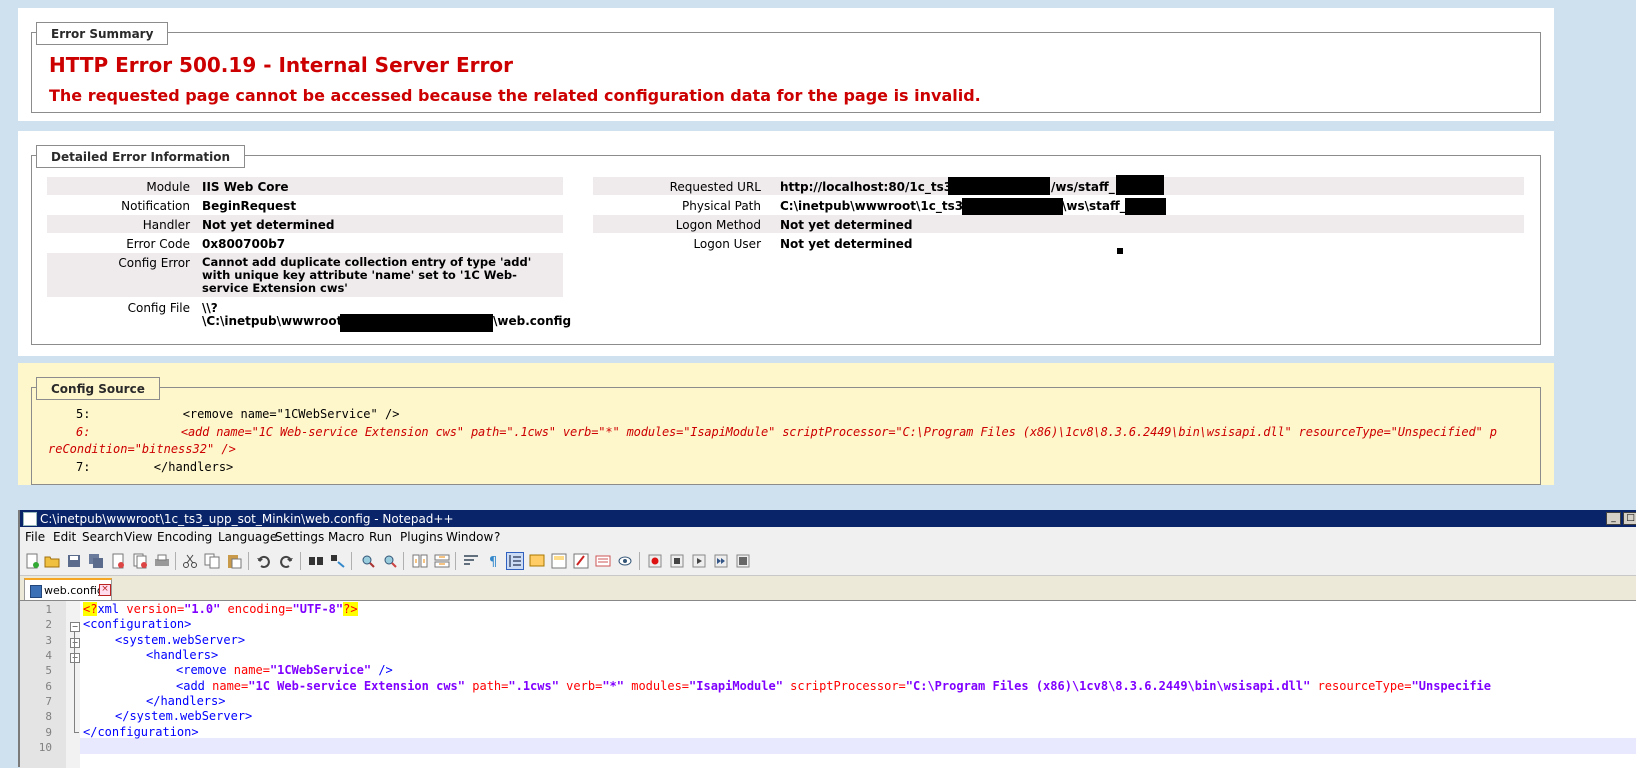 The height and width of the screenshot is (768, 1636). I want to click on token: "UTF-8", so click(318, 609).